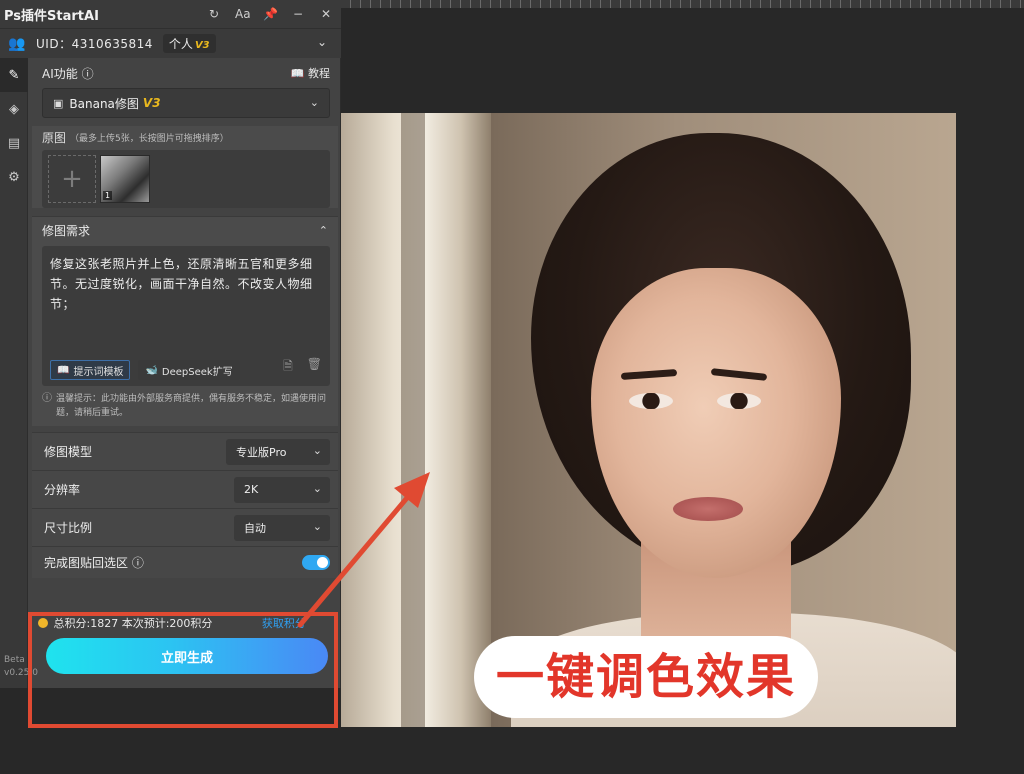  Describe the element at coordinates (185, 527) in the screenshot. I see `ratio-row: 尺寸比例 自动 ⌄` at that location.